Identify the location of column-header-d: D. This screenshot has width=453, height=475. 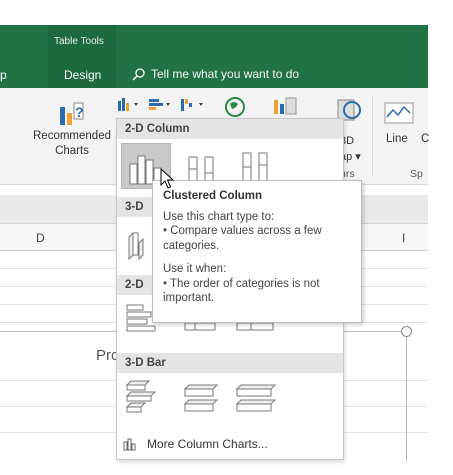
(40, 238).